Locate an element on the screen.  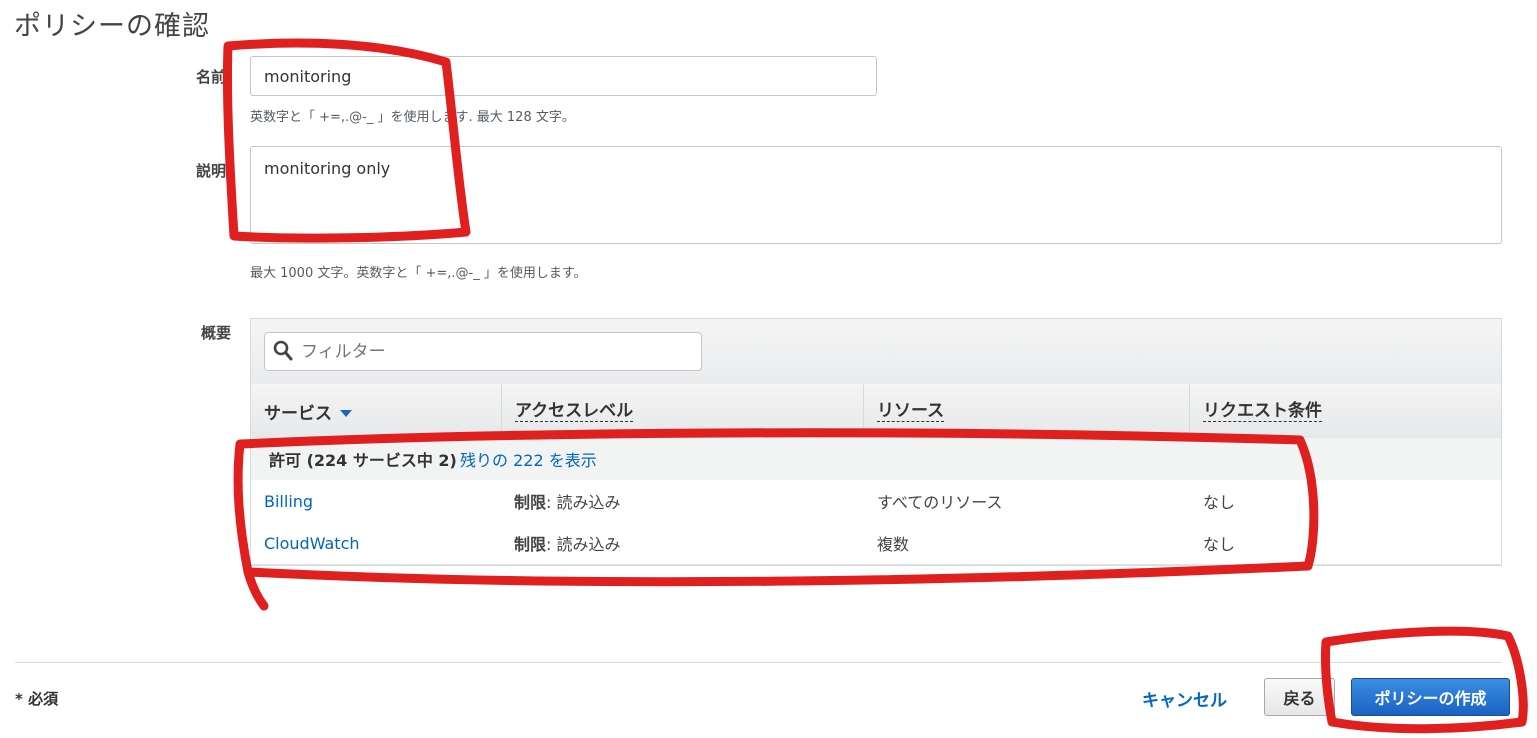
summary-label: 概要 is located at coordinates (215, 333).